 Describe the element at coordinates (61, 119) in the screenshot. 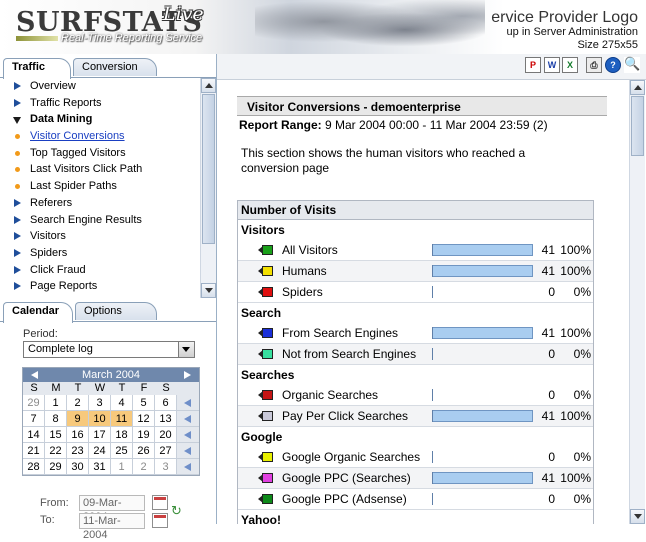

I see `nav-item-label: Data Mining` at that location.